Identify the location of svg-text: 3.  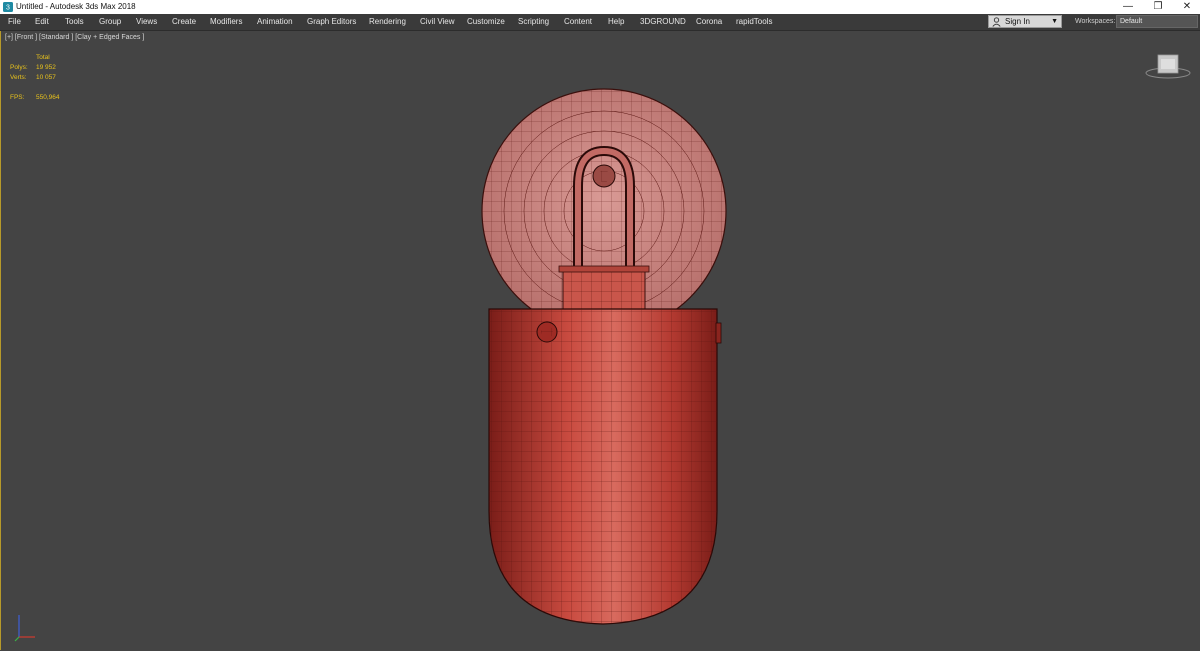
(8, 8).